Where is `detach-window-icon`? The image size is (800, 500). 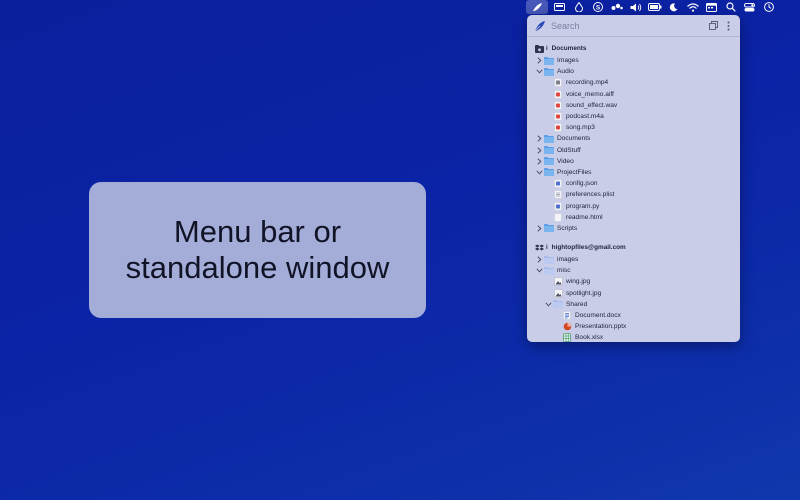 detach-window-icon is located at coordinates (713, 26).